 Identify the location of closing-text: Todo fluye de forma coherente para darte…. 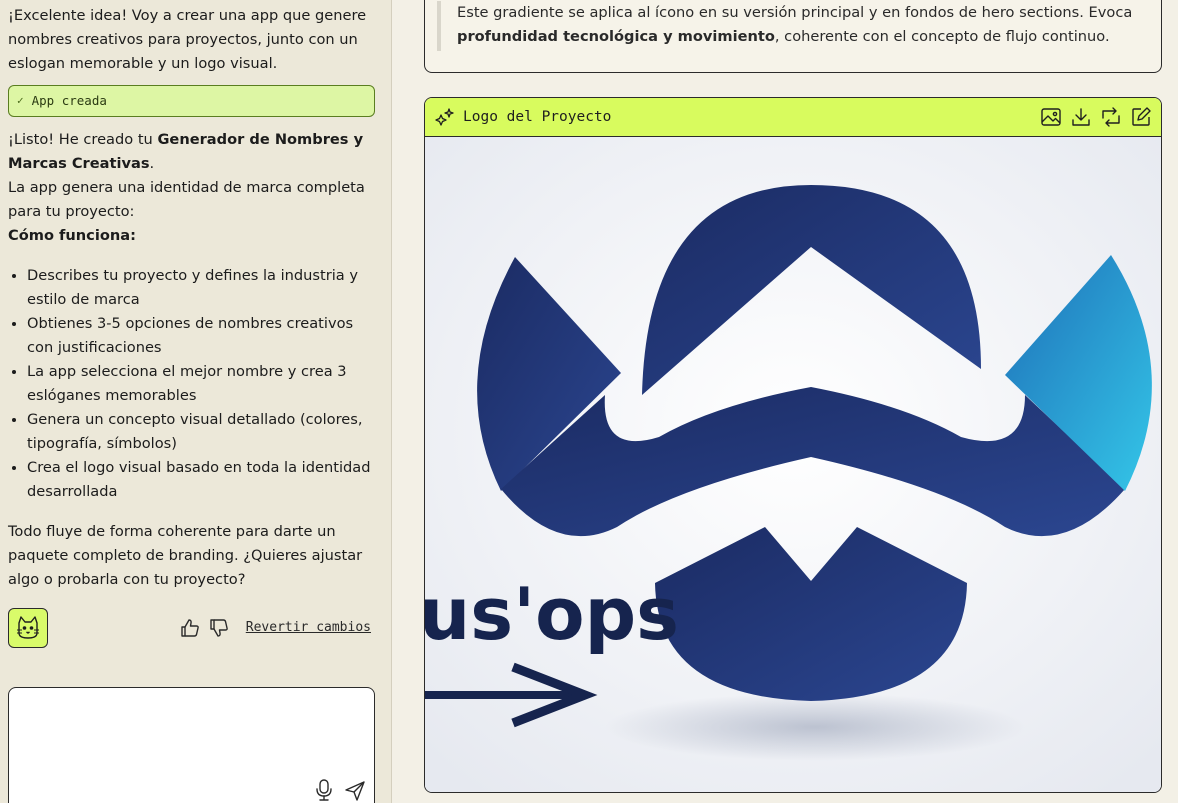
(185, 555).